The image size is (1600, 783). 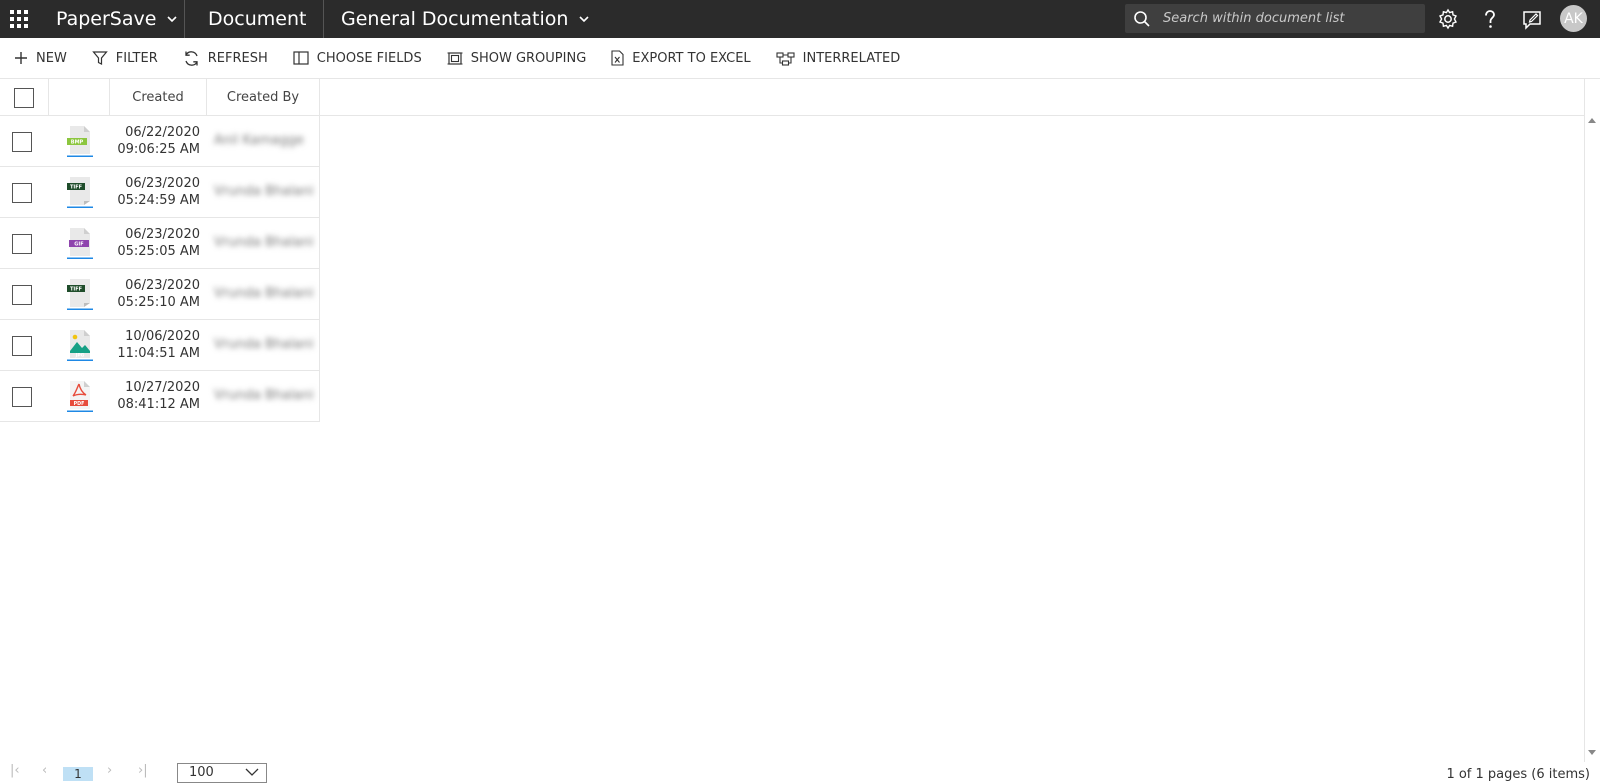 I want to click on grouping-icon, so click(x=455, y=58).